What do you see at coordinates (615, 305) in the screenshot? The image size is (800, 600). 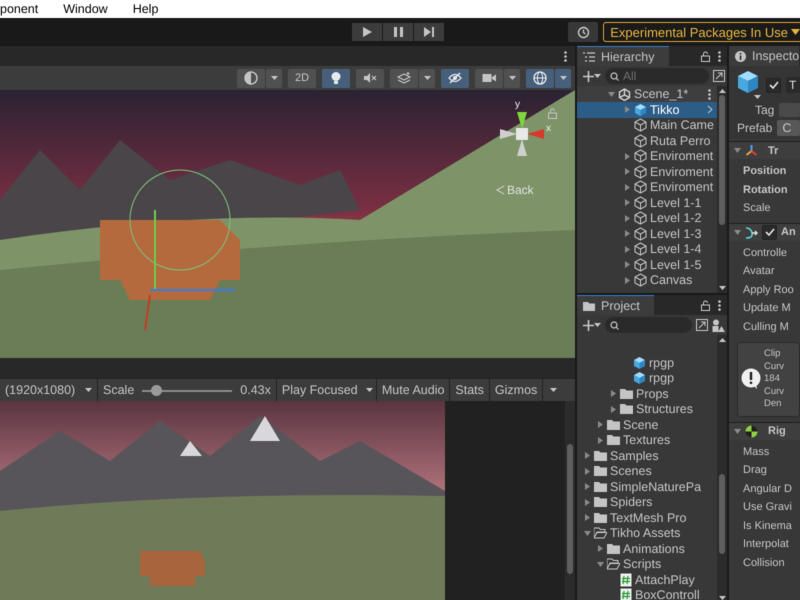 I see `panel-tab: Project` at bounding box center [615, 305].